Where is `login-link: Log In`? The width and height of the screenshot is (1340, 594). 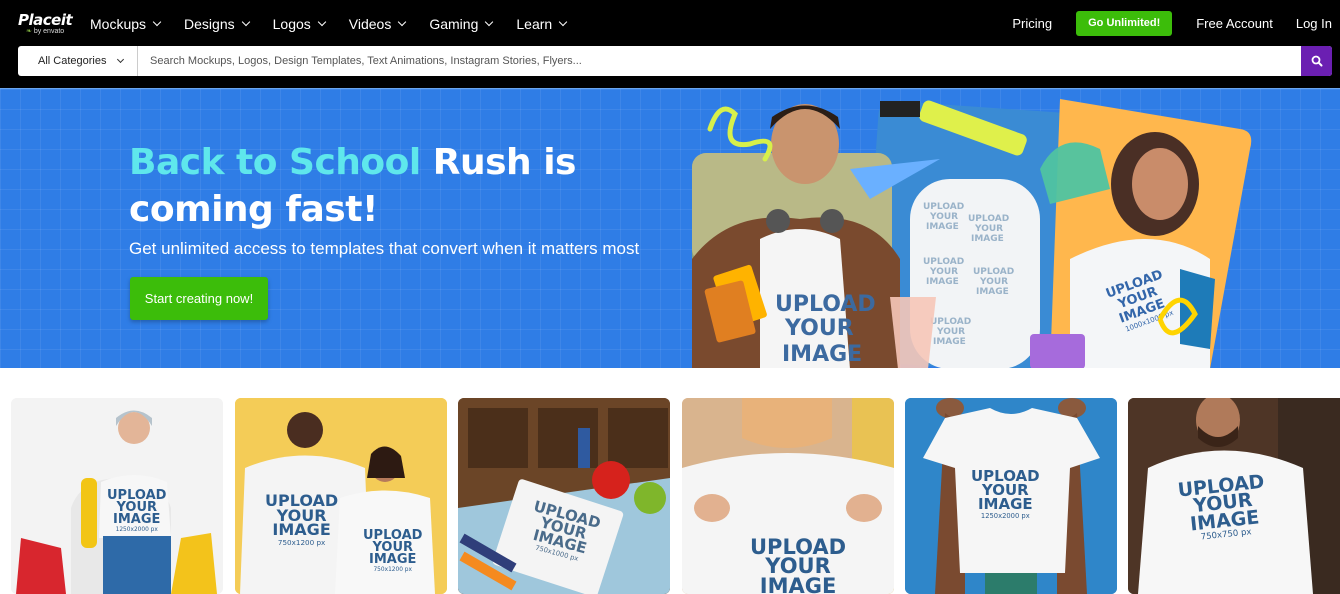 login-link: Log In is located at coordinates (1314, 23).